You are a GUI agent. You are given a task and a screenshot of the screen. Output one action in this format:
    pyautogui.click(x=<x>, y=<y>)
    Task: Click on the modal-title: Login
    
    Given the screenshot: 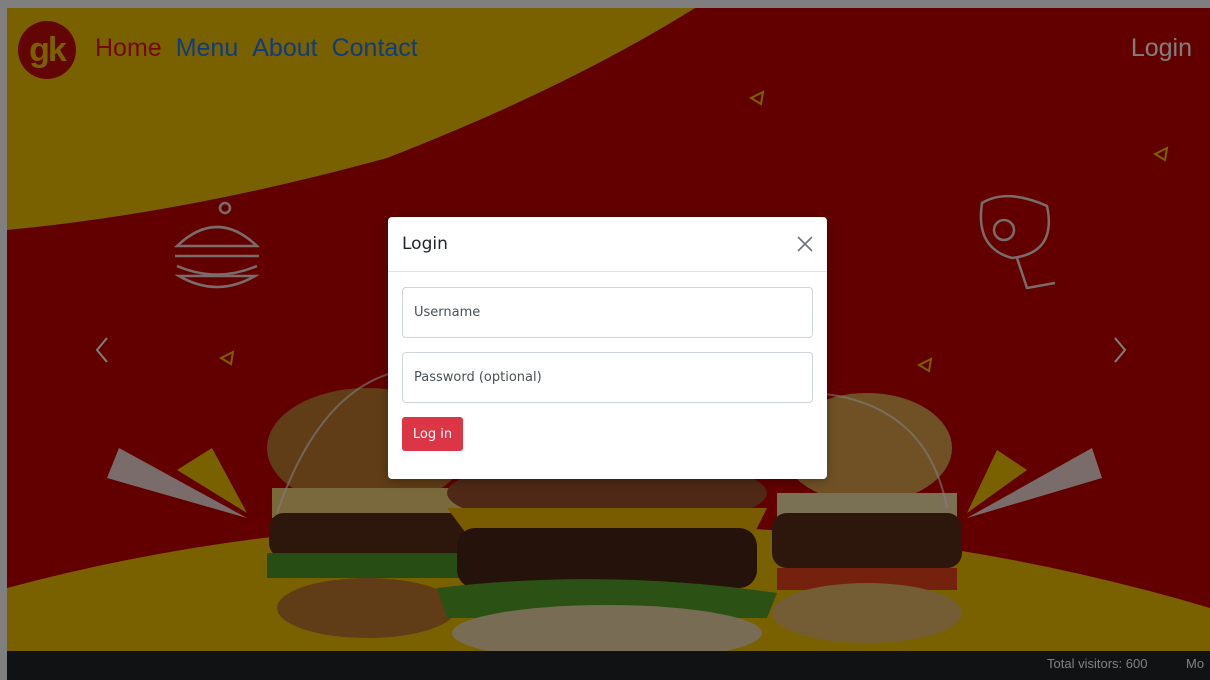 What is the action you would take?
    pyautogui.click(x=425, y=244)
    